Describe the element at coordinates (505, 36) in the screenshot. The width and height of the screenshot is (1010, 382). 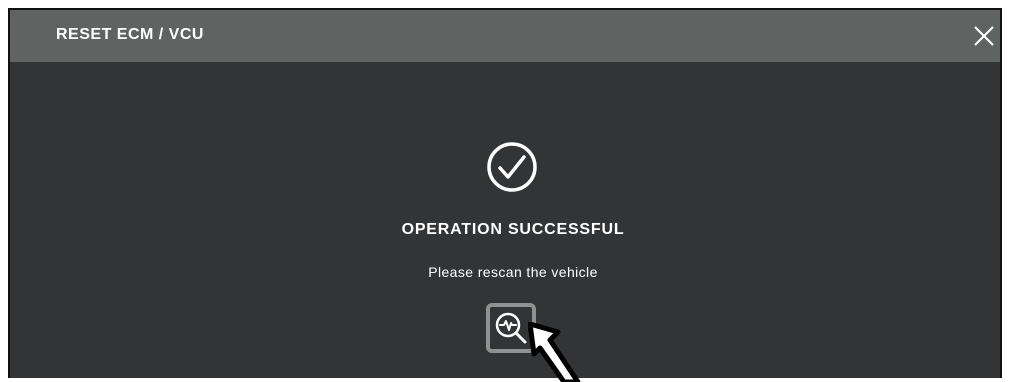
I see `dialog-title-bar: RESET ECM / VCU` at that location.